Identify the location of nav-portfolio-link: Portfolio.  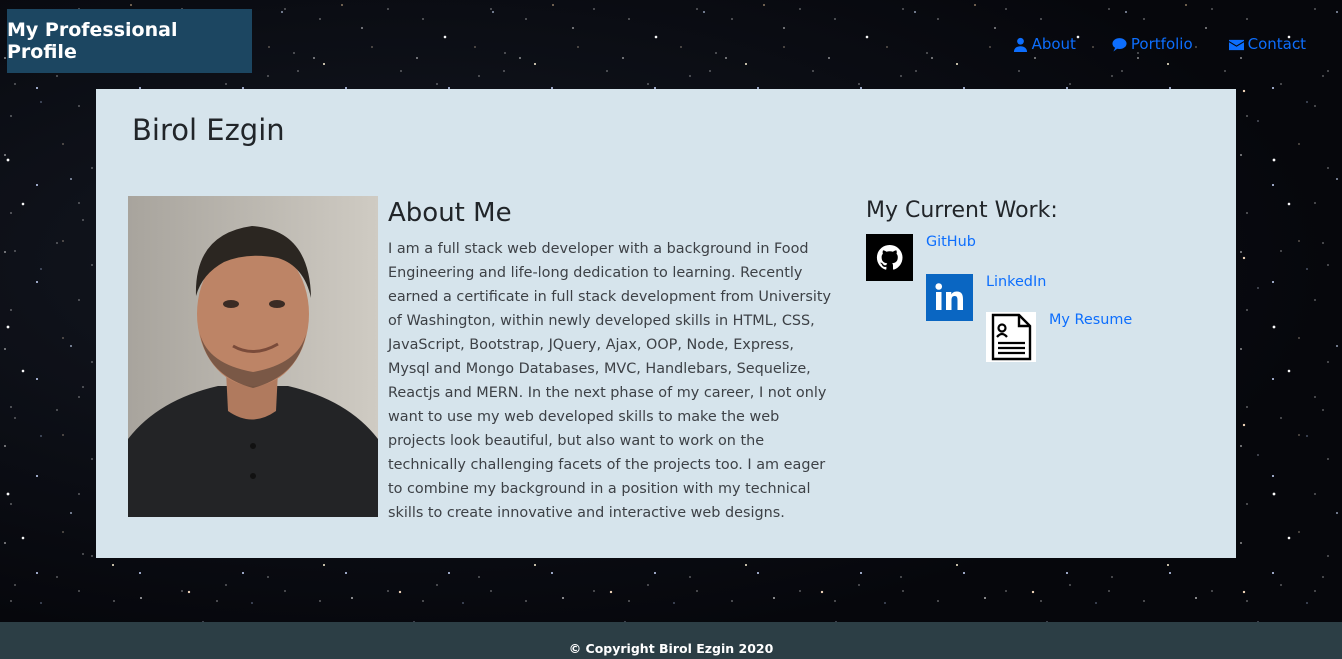
(1152, 44).